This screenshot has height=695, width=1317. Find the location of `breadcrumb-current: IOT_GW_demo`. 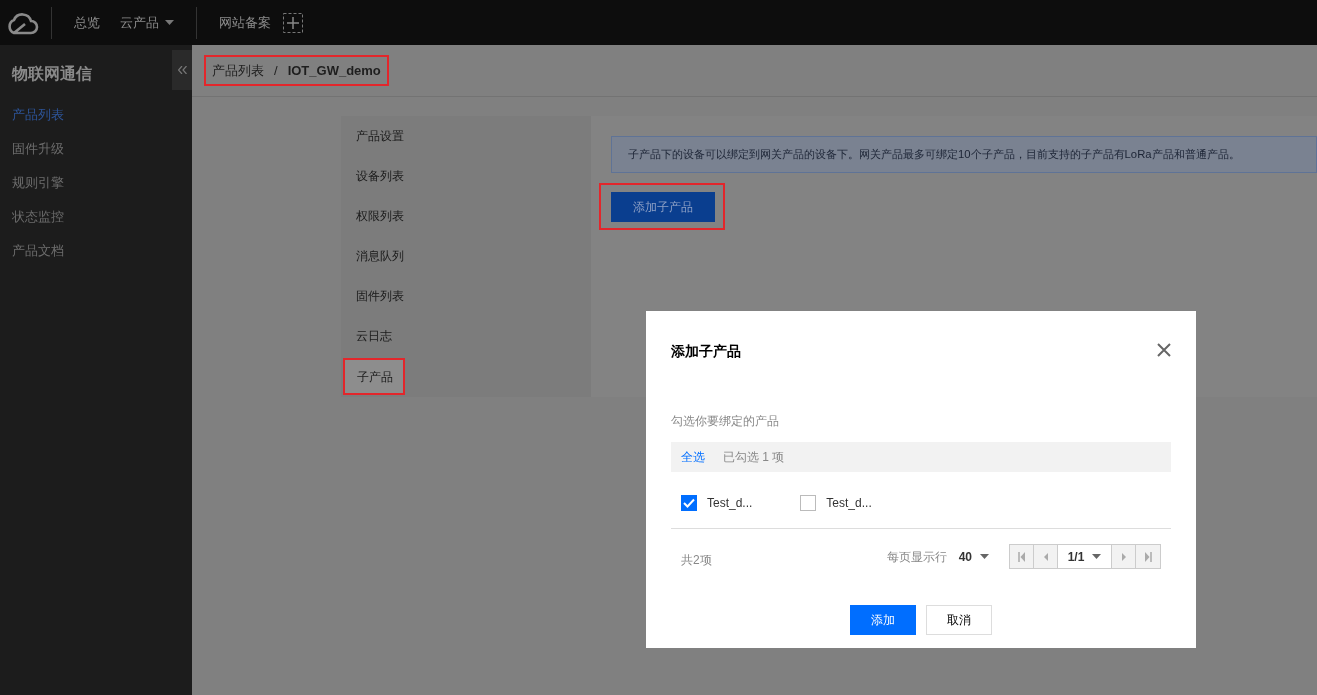

breadcrumb-current: IOT_GW_demo is located at coordinates (334, 70).